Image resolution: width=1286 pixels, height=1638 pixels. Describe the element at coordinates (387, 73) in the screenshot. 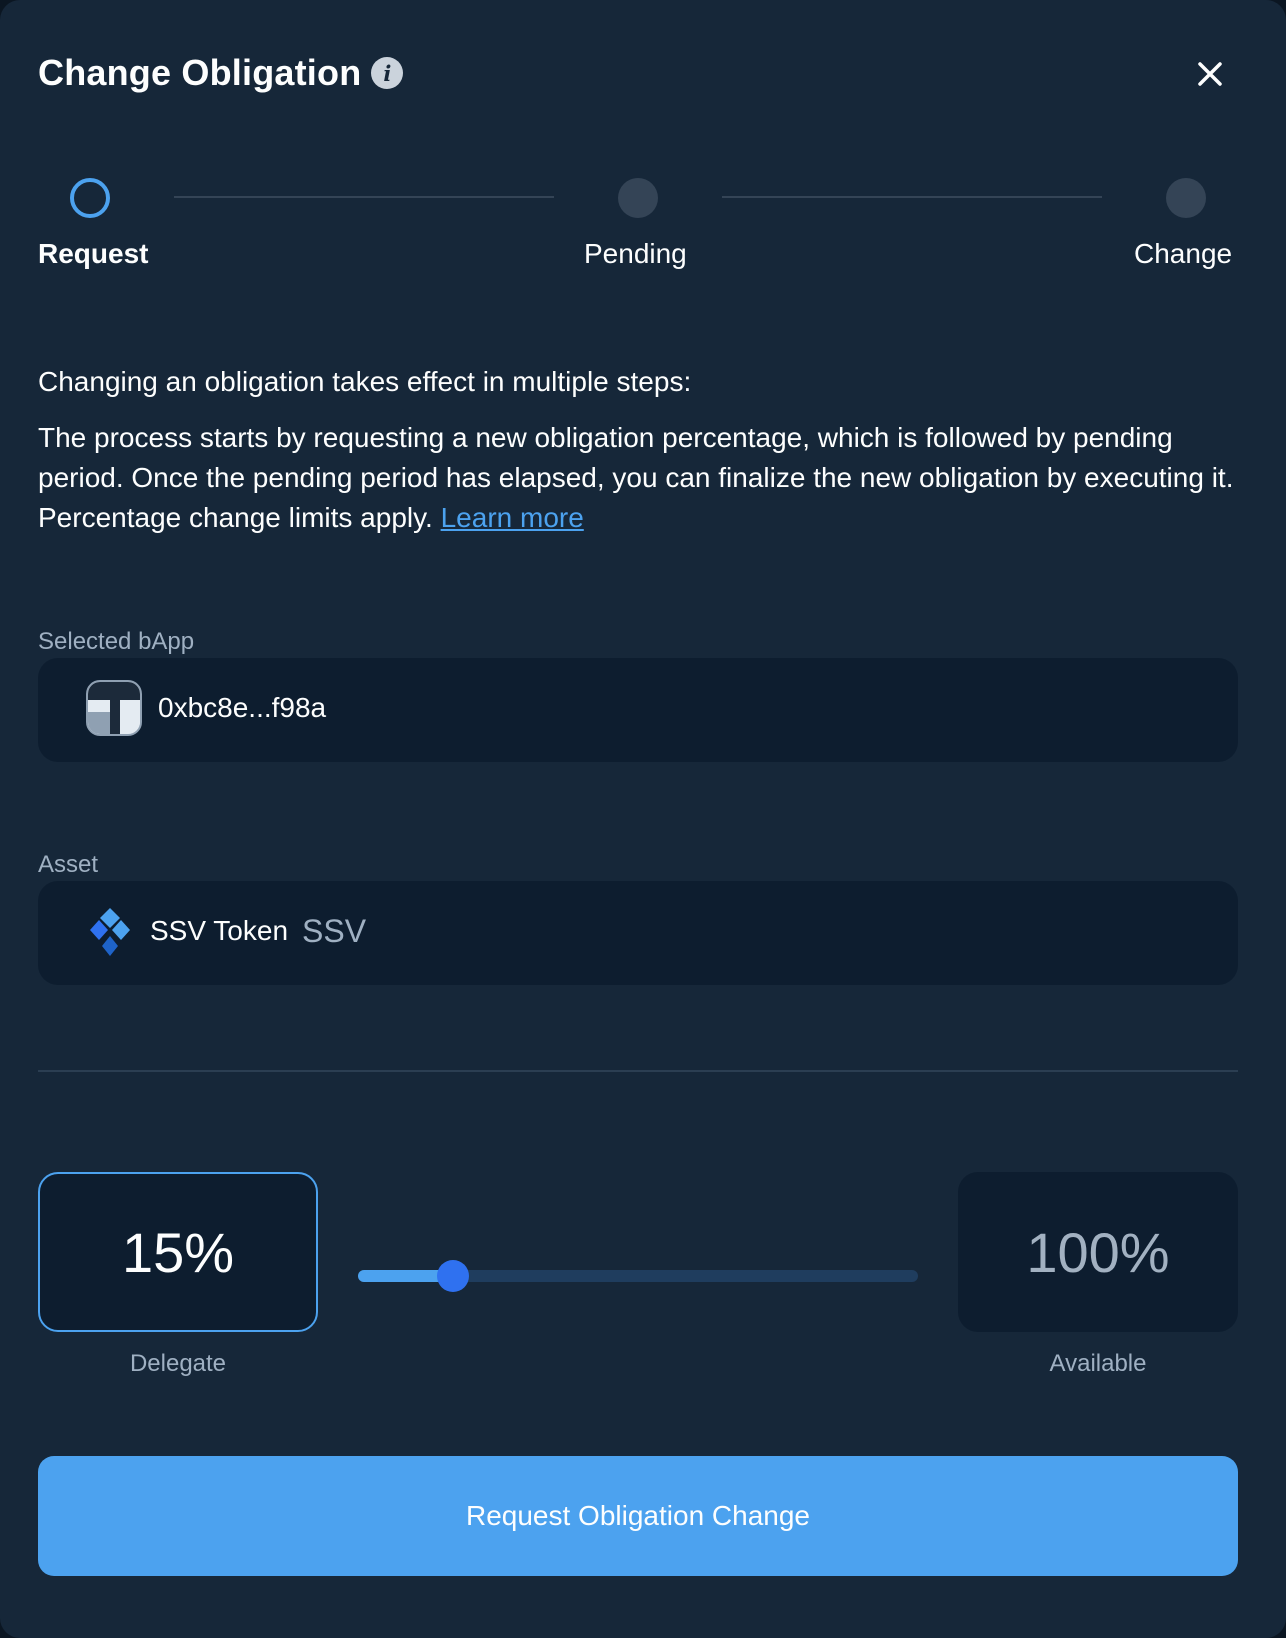

I see `info-icon: i` at that location.